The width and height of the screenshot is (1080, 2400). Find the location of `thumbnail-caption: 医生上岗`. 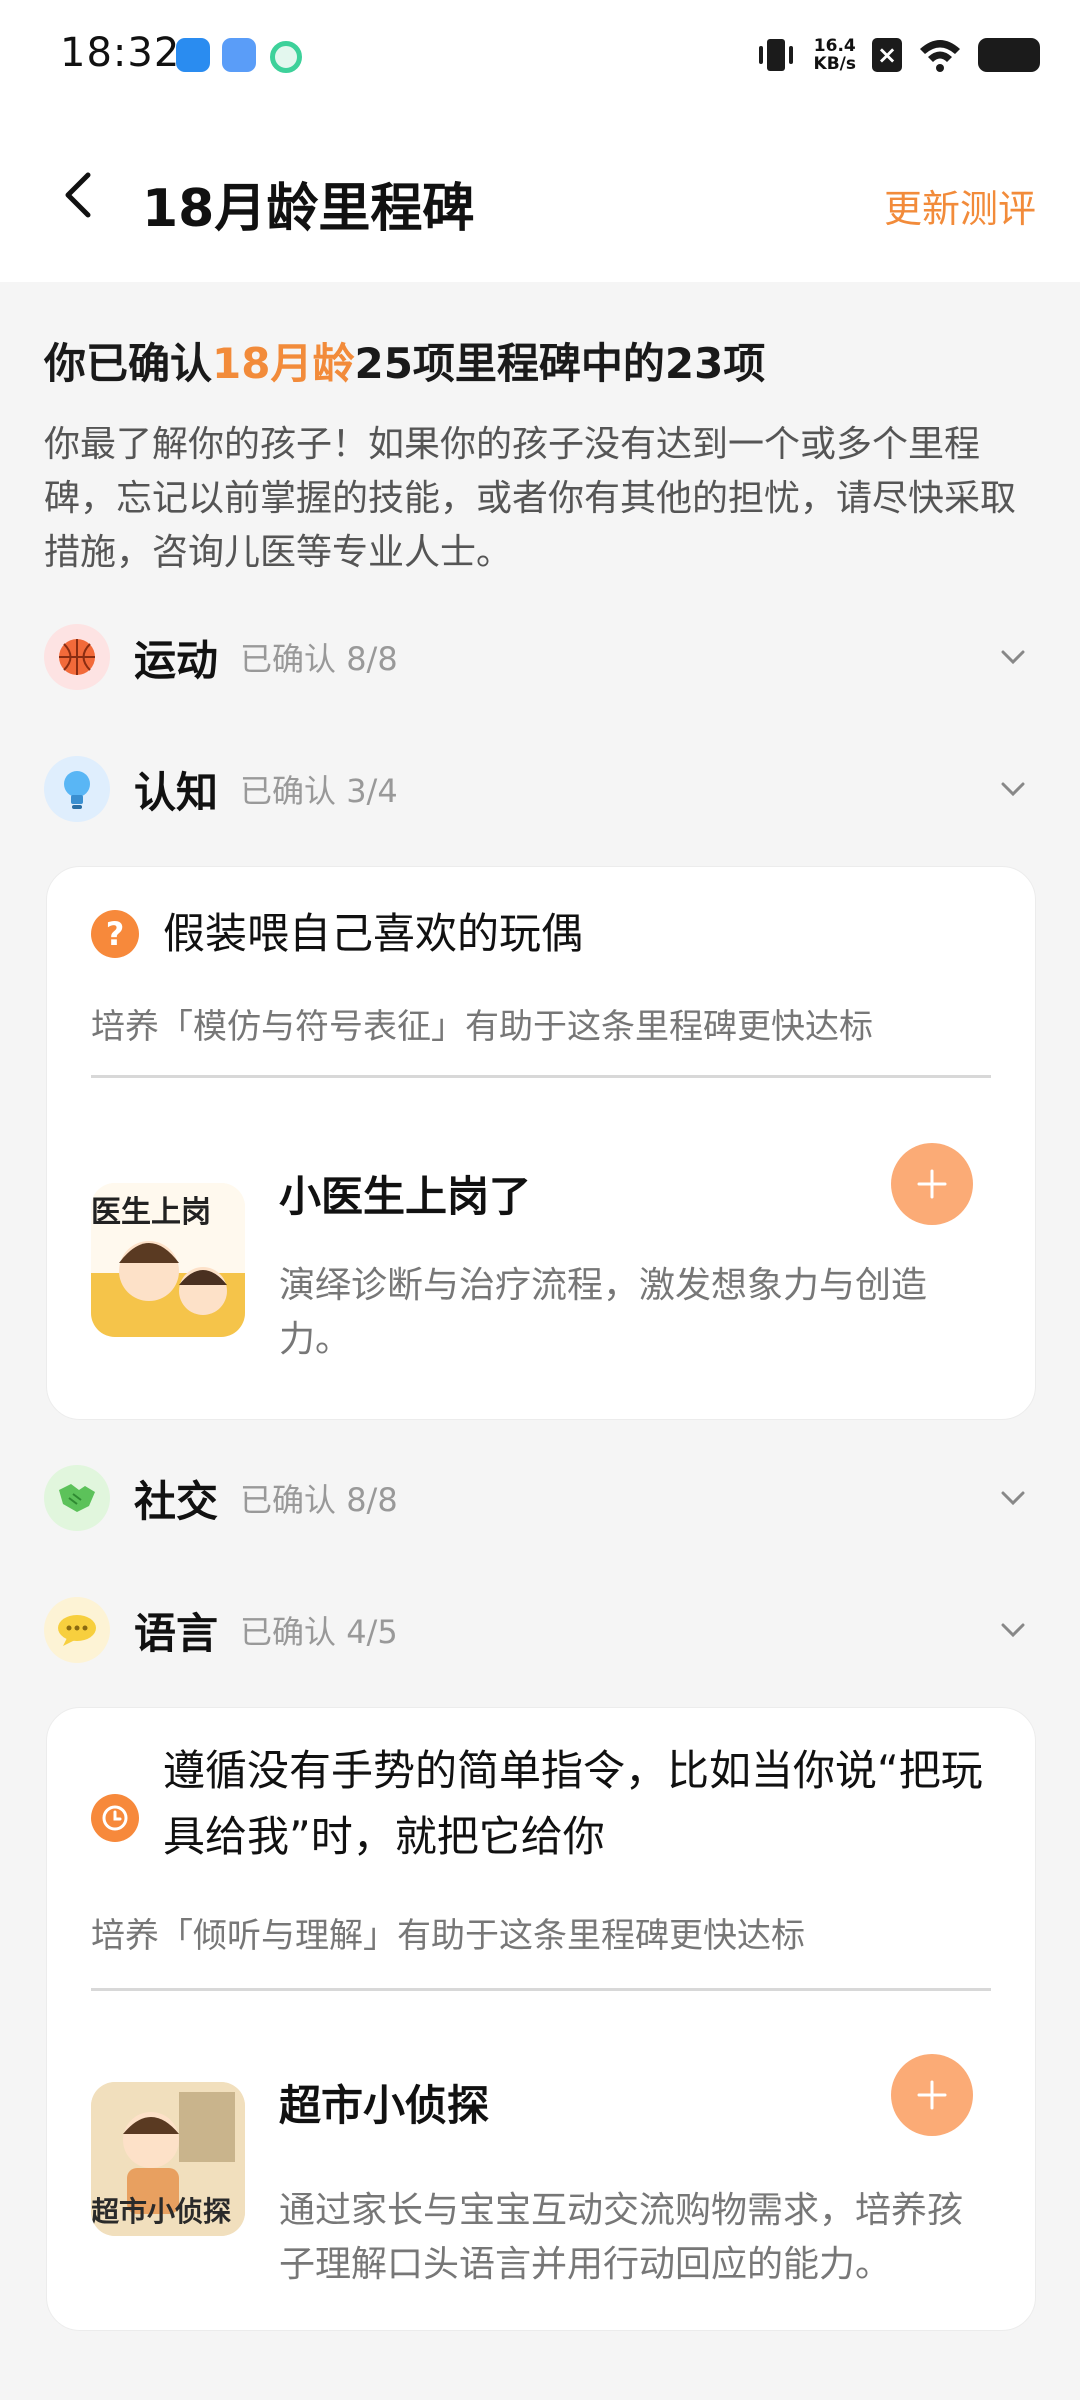

thumbnail-caption: 医生上岗 is located at coordinates (151, 1212).